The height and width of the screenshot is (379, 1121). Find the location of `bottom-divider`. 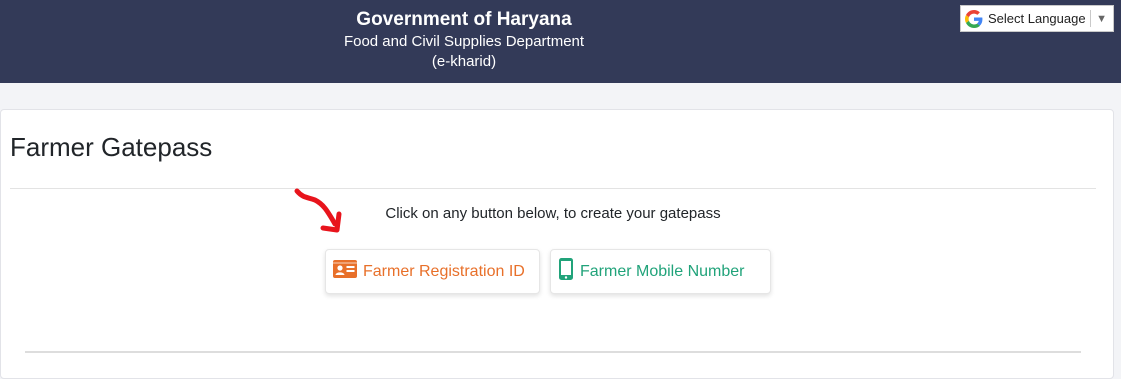

bottom-divider is located at coordinates (553, 352).